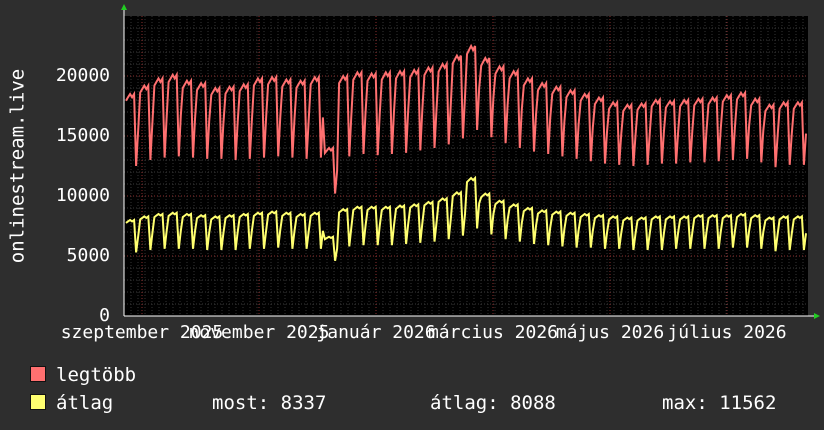 This screenshot has width=824, height=430. I want to click on x-tick-label: július 2026, so click(726, 332).